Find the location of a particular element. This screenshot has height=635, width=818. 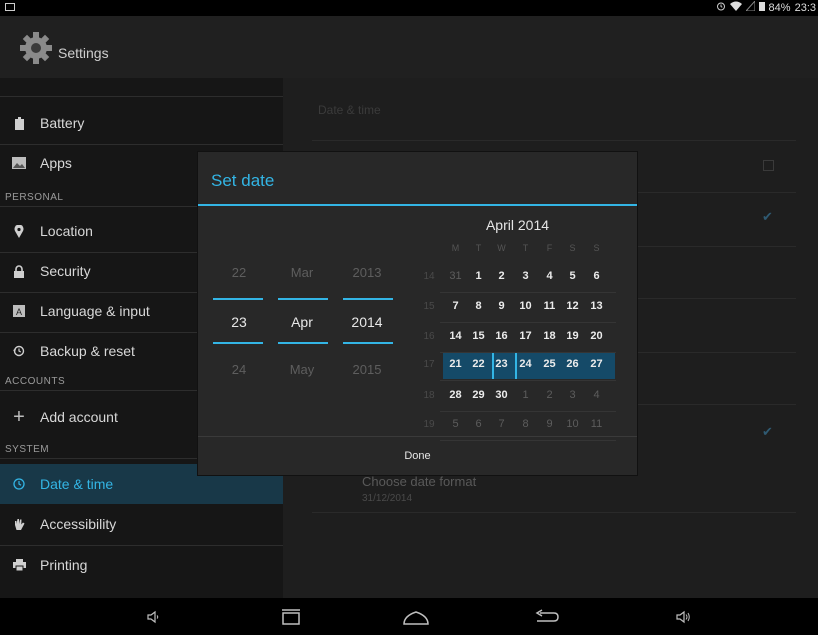

year-picker-prev: 2013 is located at coordinates (367, 272).